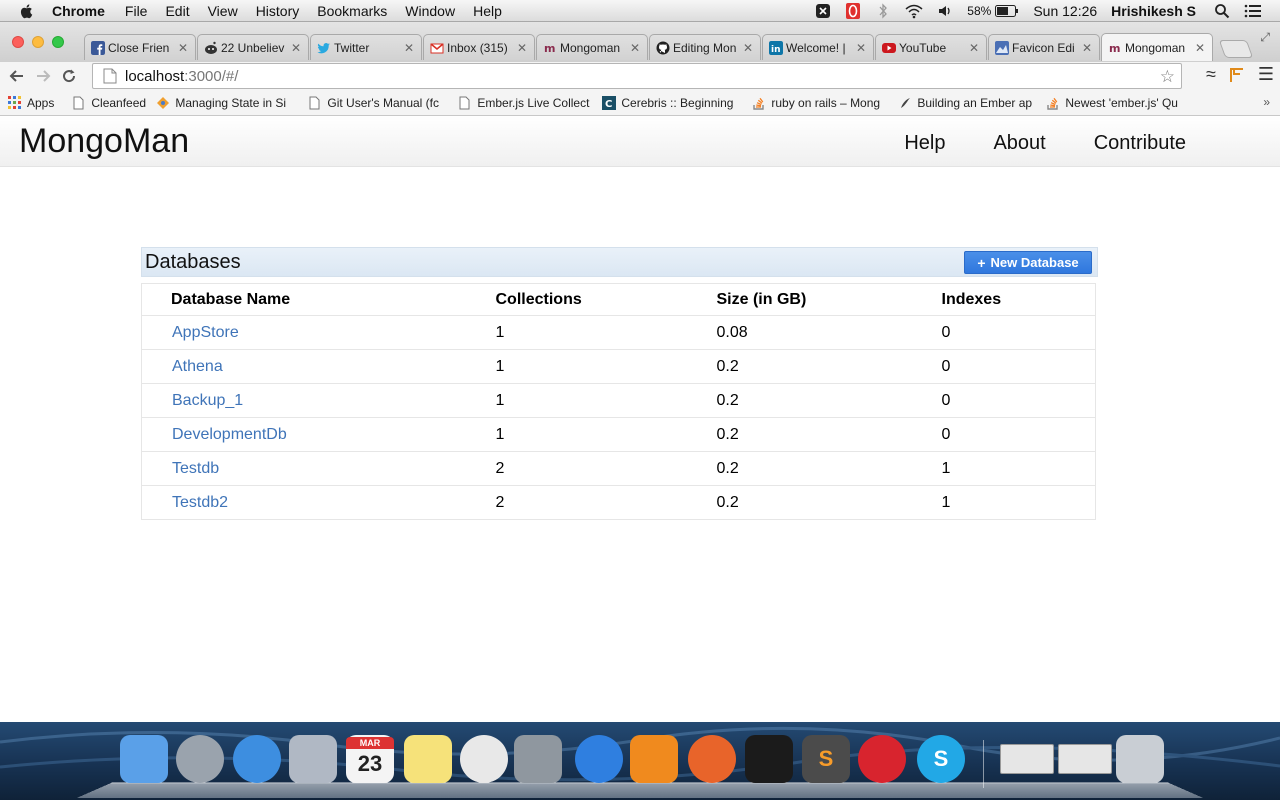  What do you see at coordinates (378, 103) in the screenshot?
I see `bookmark-item: Git User's Manual (fc` at bounding box center [378, 103].